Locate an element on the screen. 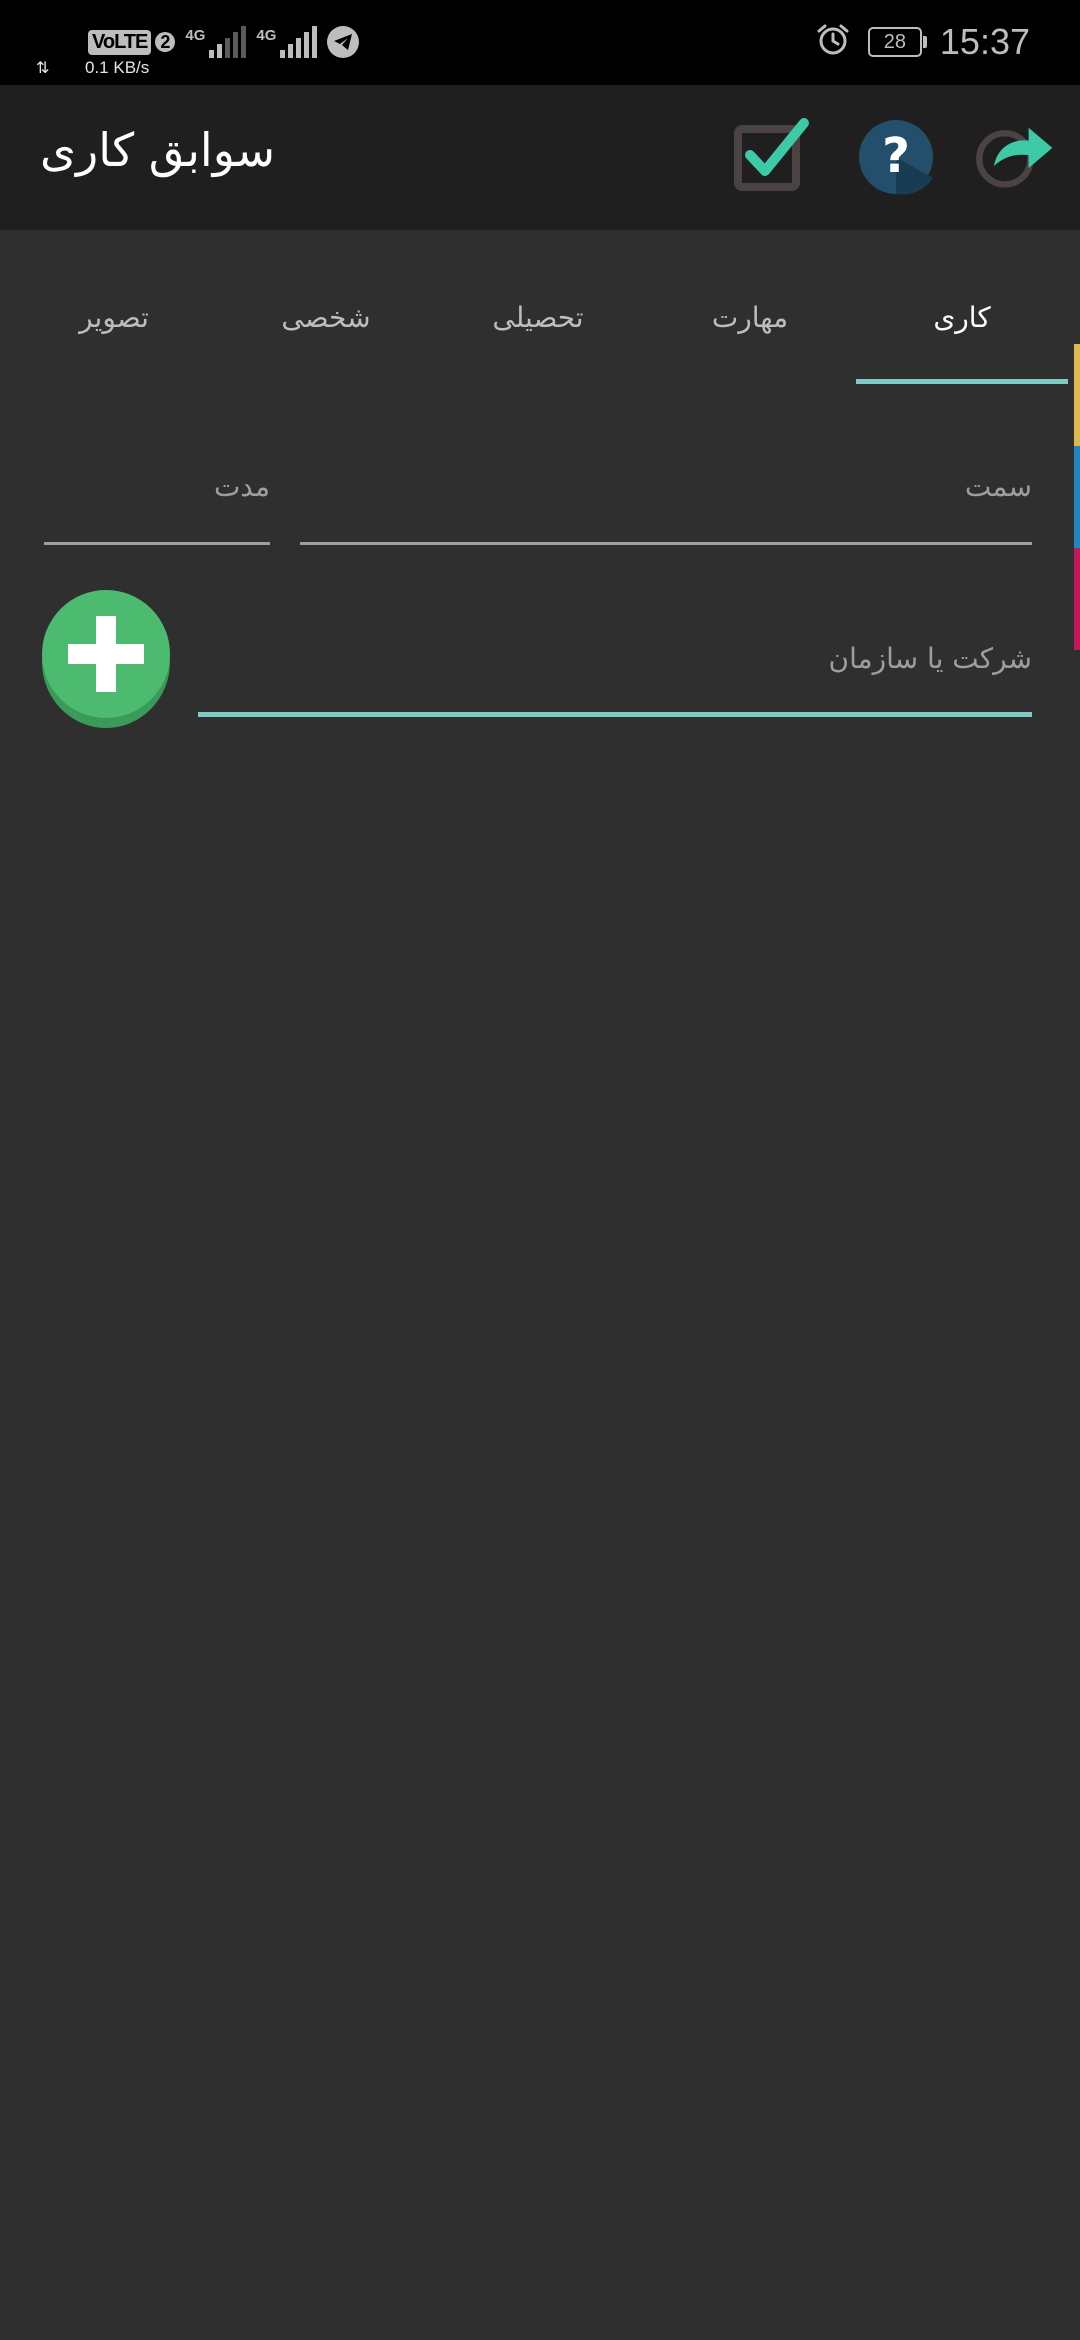 This screenshot has width=1080, height=2340. signal-group-2: 4G is located at coordinates (287, 42).